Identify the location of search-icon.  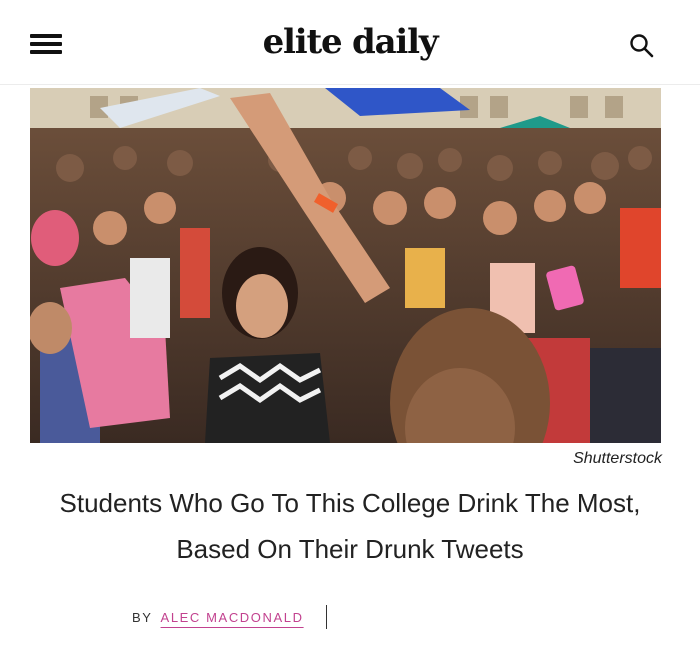
(642, 46).